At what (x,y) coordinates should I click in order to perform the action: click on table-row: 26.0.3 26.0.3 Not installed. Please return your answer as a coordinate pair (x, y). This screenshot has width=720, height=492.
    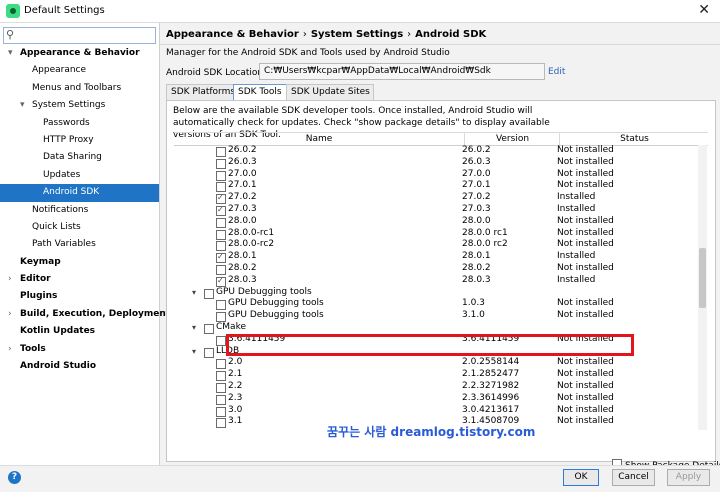
    Looking at the image, I should click on (436, 163).